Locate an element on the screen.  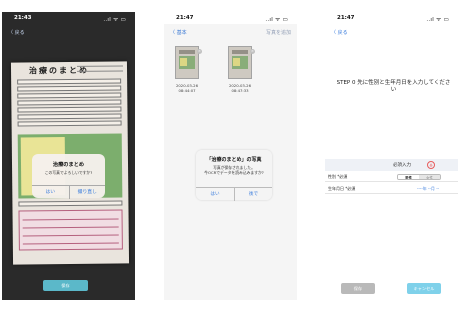
document-pink-section is located at coordinates (70, 230).